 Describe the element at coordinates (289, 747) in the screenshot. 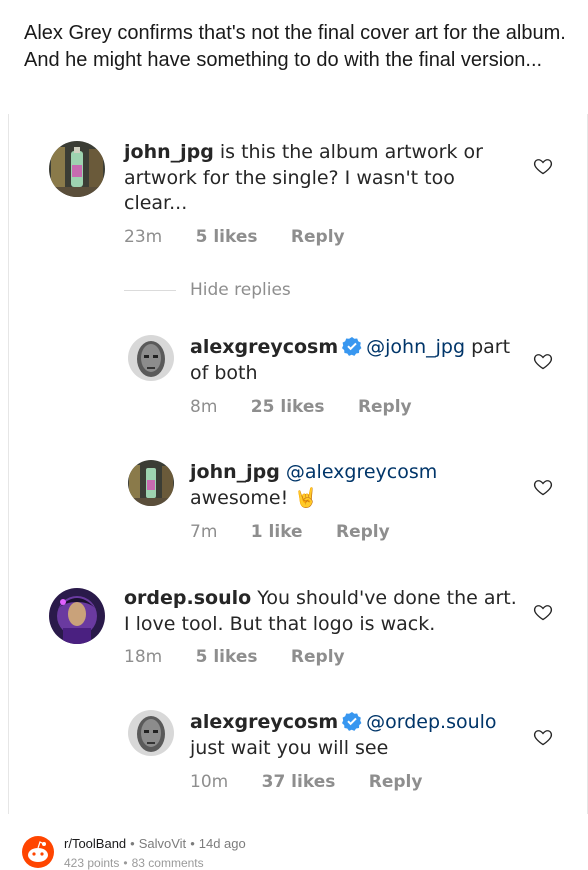

I see `comment-body: just wait you will see` at that location.